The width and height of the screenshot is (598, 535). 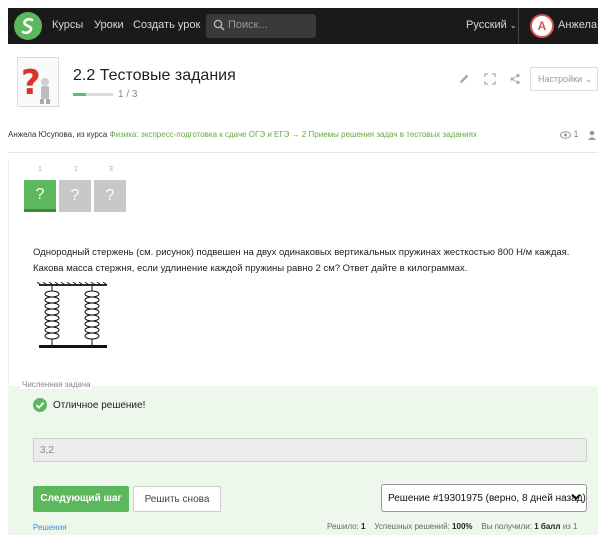 I want to click on user-name: Анжела, so click(x=578, y=25).